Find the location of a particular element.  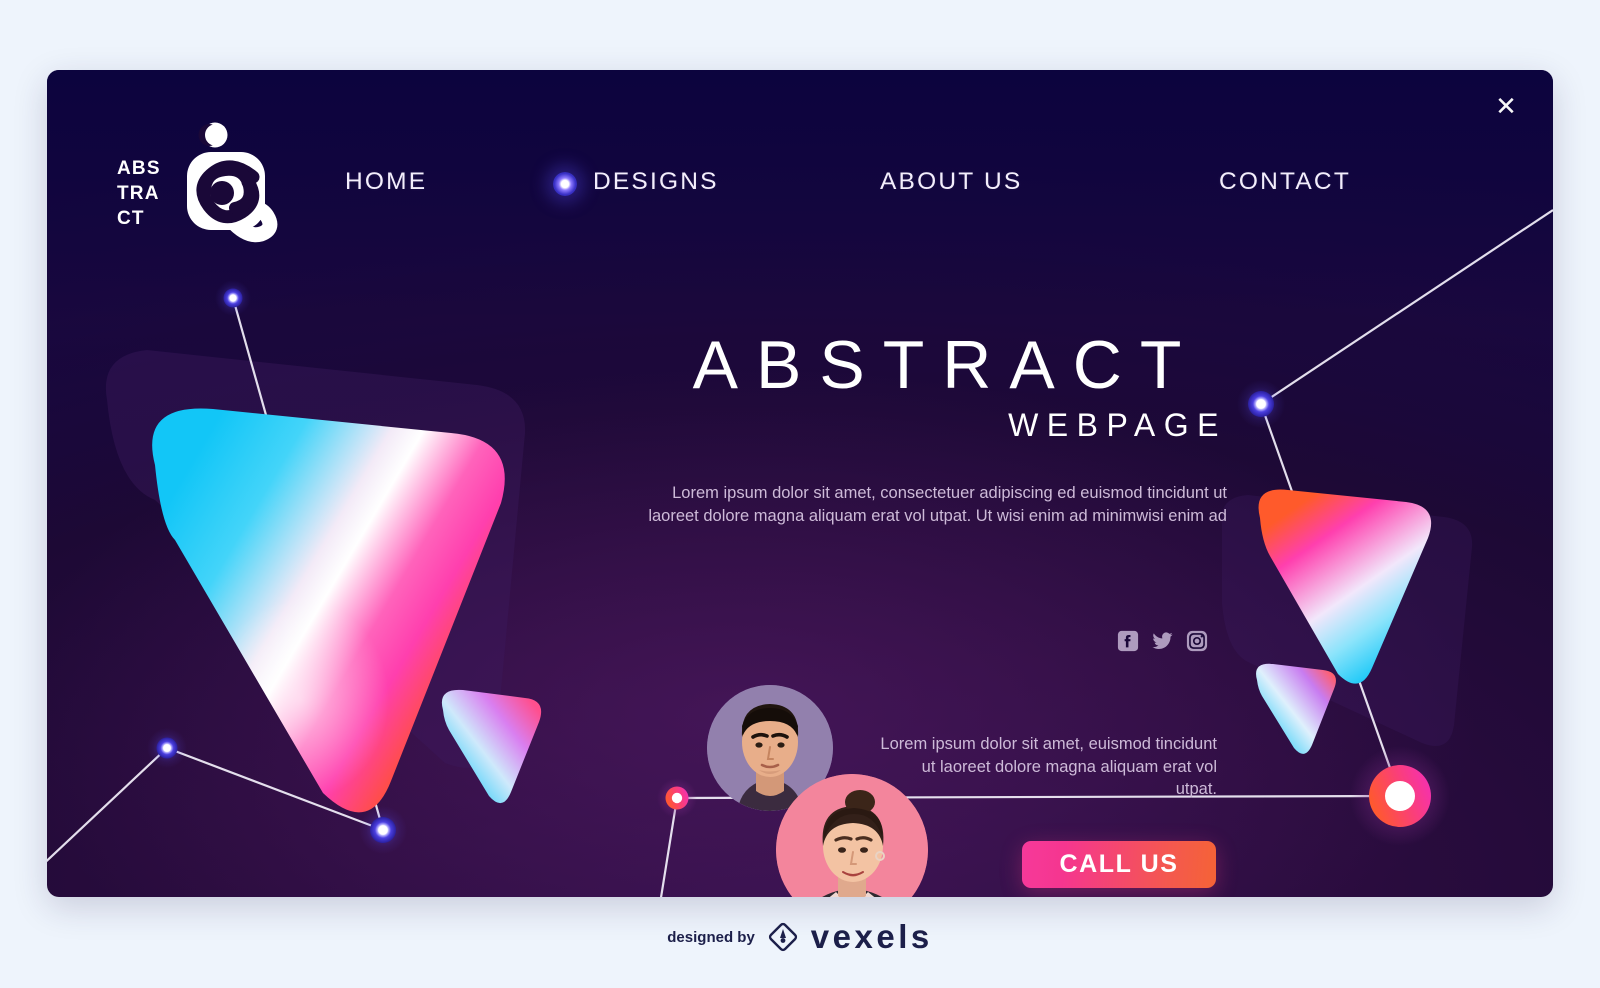

vexels-diamond-pen-icon is located at coordinates (782, 937).